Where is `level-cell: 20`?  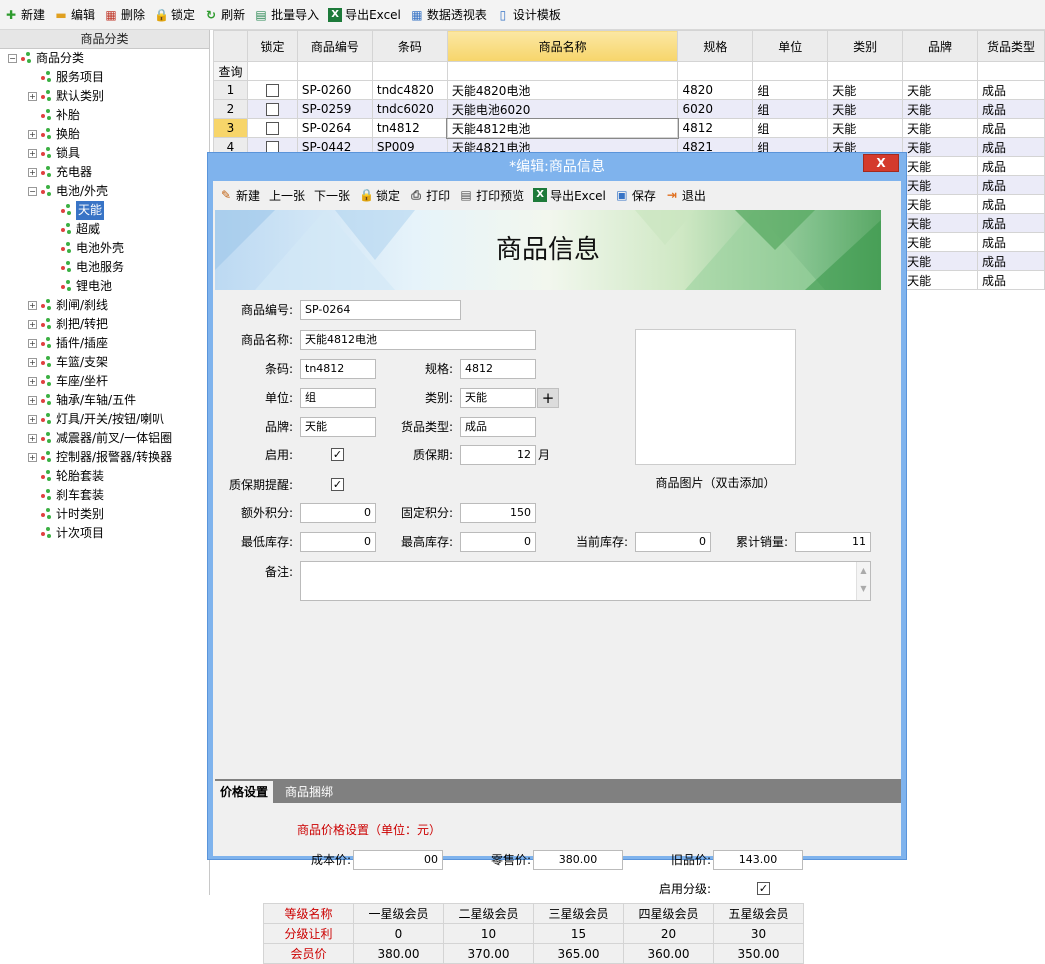 level-cell: 20 is located at coordinates (668, 933).